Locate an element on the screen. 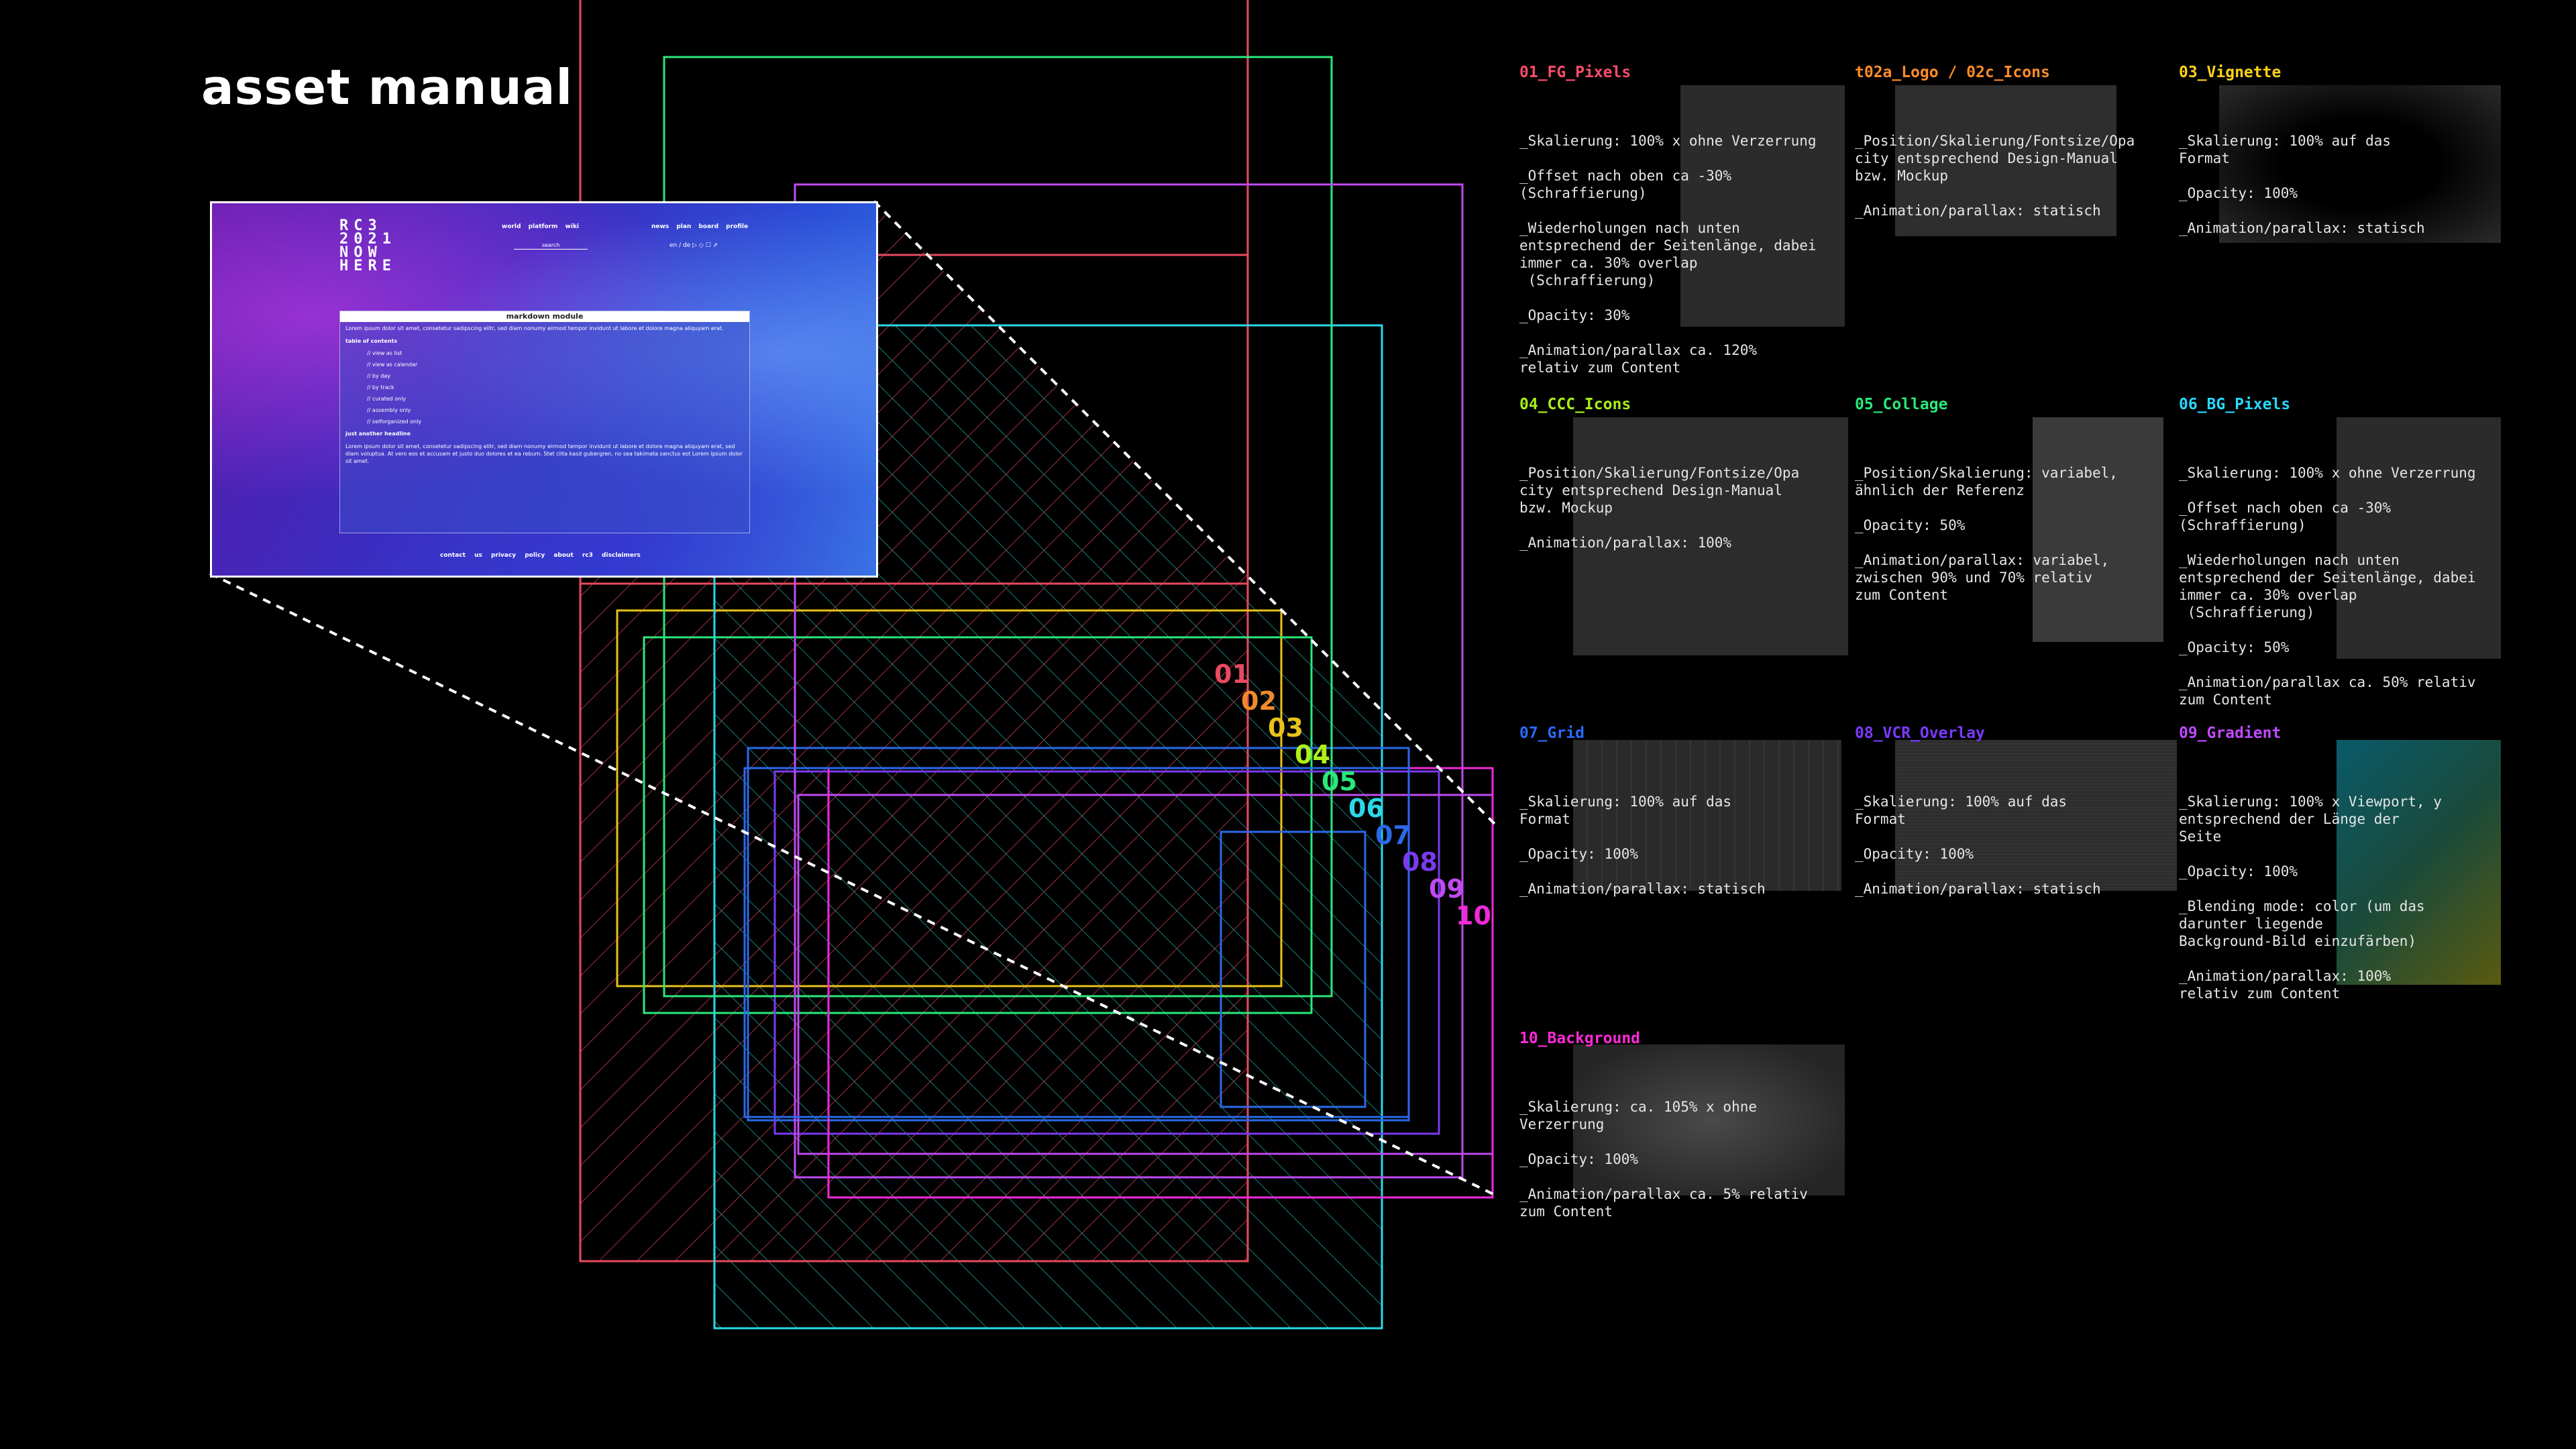 Image resolution: width=2576 pixels, height=1449 pixels. language-switch: en / de ▷ ◇ ☐ ⇗ is located at coordinates (693, 245).